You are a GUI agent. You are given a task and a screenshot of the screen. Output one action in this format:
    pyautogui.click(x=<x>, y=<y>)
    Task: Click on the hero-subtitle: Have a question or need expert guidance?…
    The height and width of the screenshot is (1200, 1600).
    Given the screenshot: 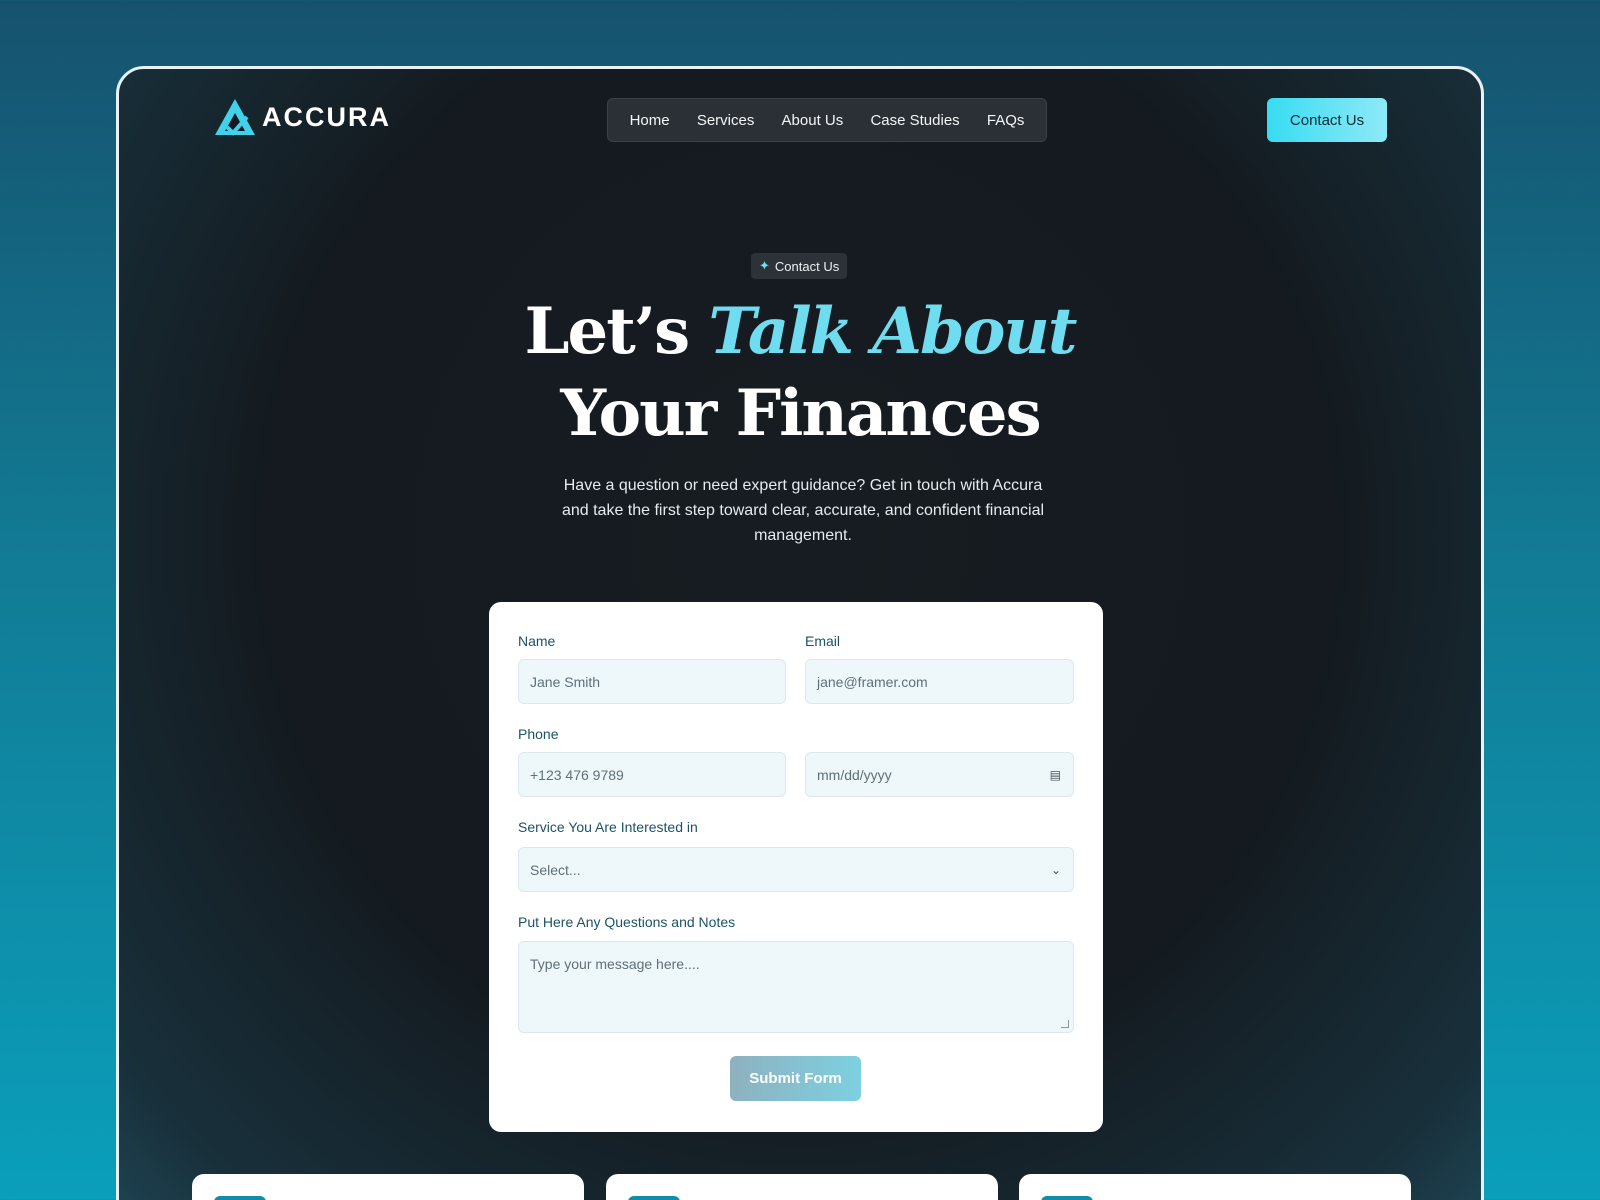 What is the action you would take?
    pyautogui.click(x=803, y=510)
    